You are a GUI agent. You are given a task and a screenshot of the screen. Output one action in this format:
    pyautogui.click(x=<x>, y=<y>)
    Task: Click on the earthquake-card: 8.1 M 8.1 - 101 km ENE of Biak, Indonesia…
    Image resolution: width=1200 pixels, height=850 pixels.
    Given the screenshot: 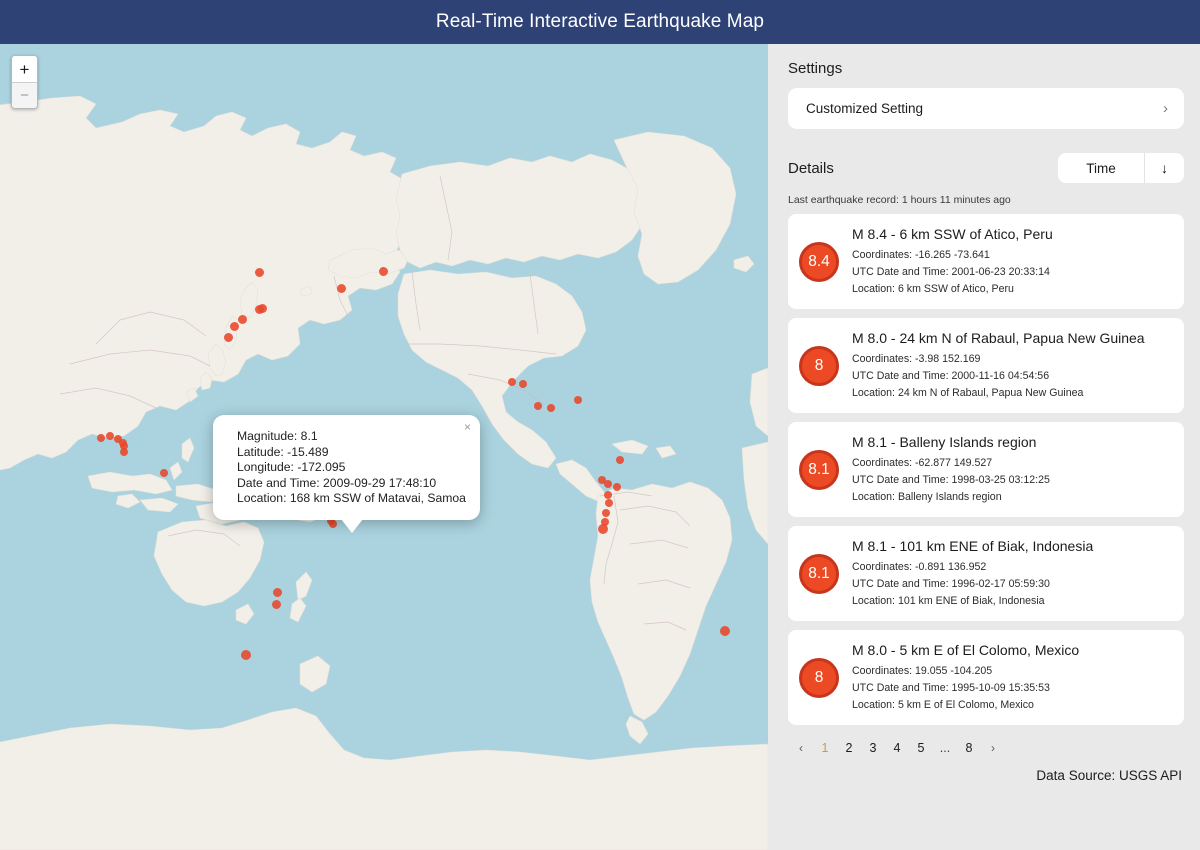 What is the action you would take?
    pyautogui.click(x=986, y=573)
    